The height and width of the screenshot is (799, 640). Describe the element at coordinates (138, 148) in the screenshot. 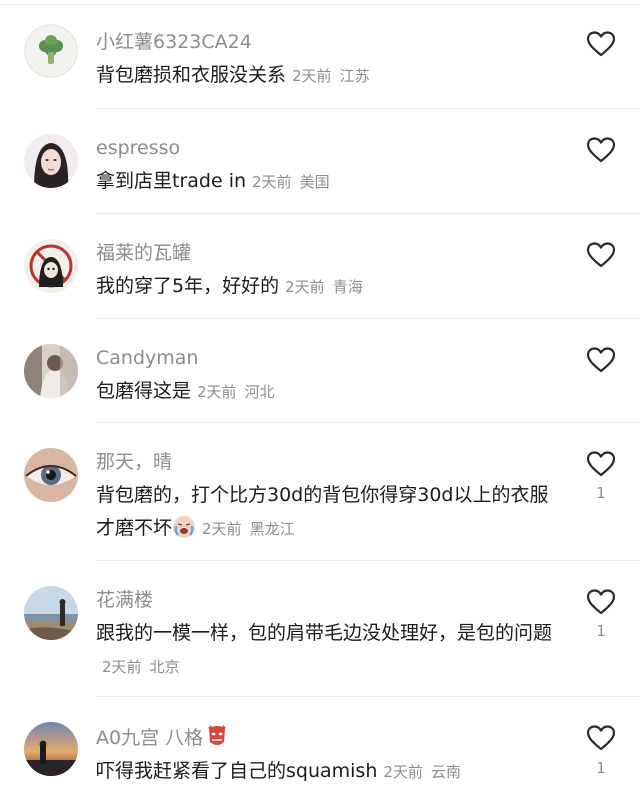

I see `username: espresso` at that location.